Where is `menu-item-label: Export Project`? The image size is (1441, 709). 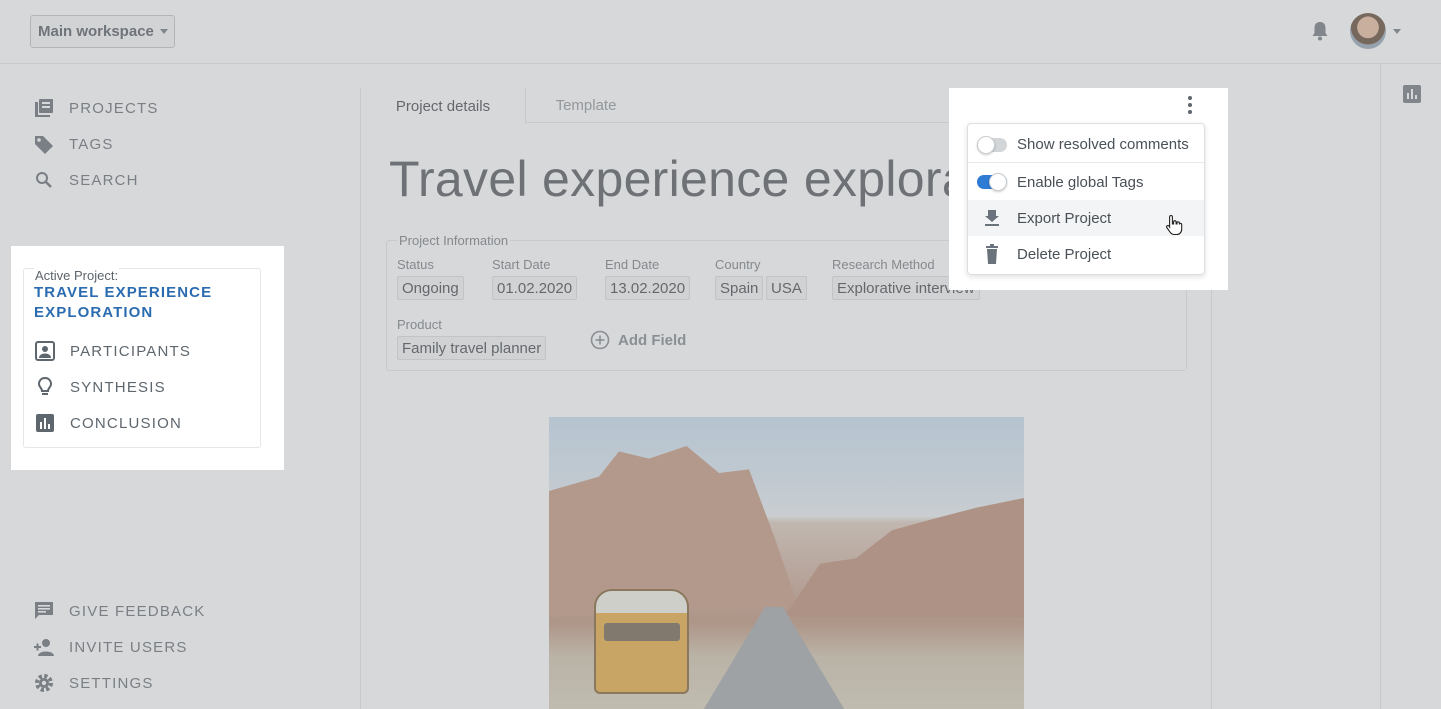
menu-item-label: Export Project is located at coordinates (1064, 218).